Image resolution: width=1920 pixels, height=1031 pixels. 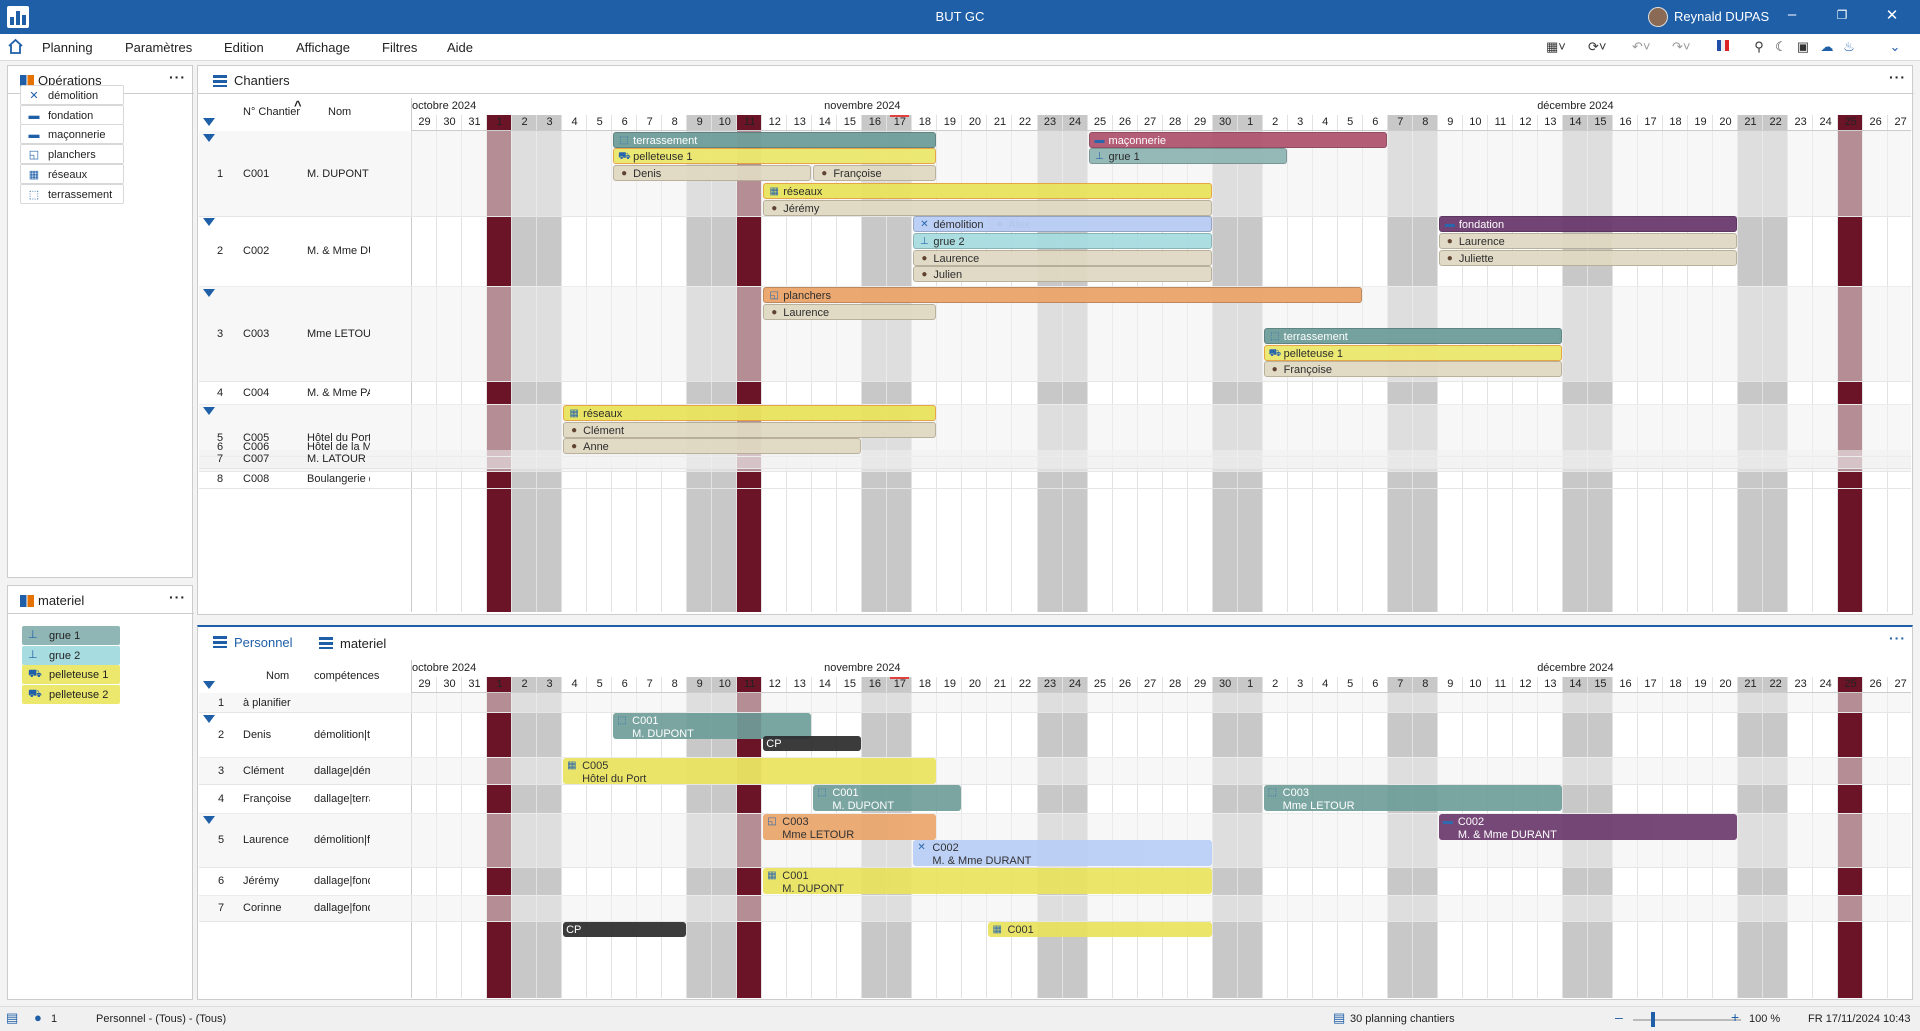 I want to click on day-header: 5, so click(x=1350, y=684).